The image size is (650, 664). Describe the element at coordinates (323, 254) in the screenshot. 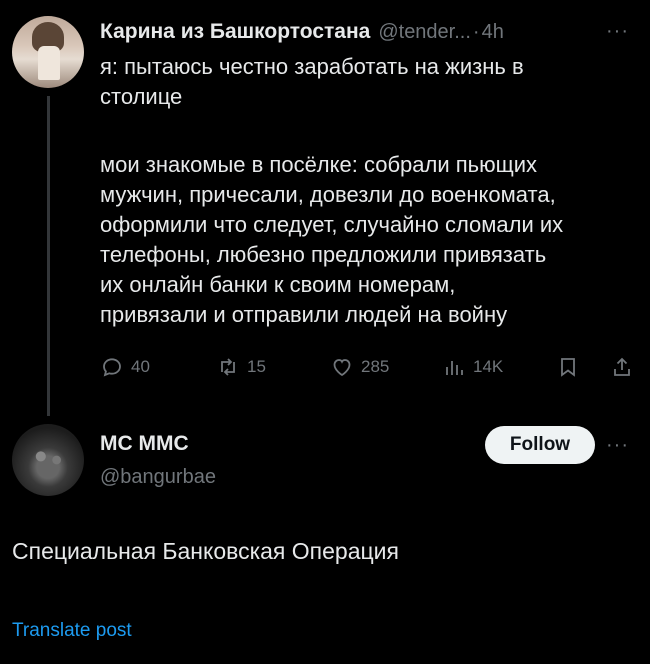

I see `tweet-text-line: телефоны, любезно предложили привязать` at that location.